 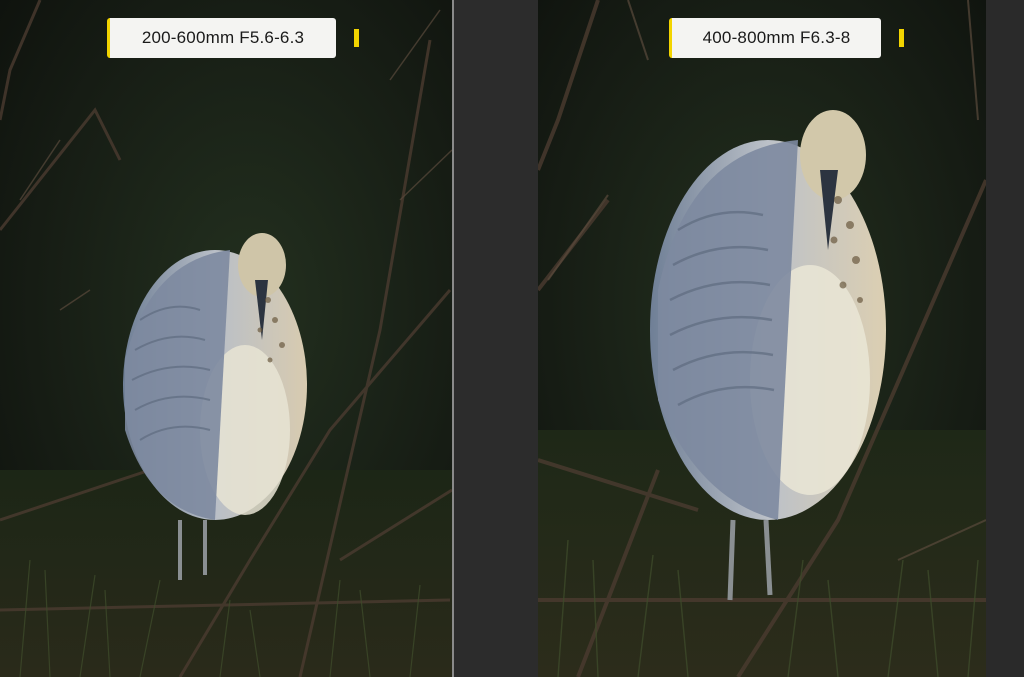 I want to click on lens-label-left-text: 200-600mm F5.6-6.3, so click(x=223, y=37).